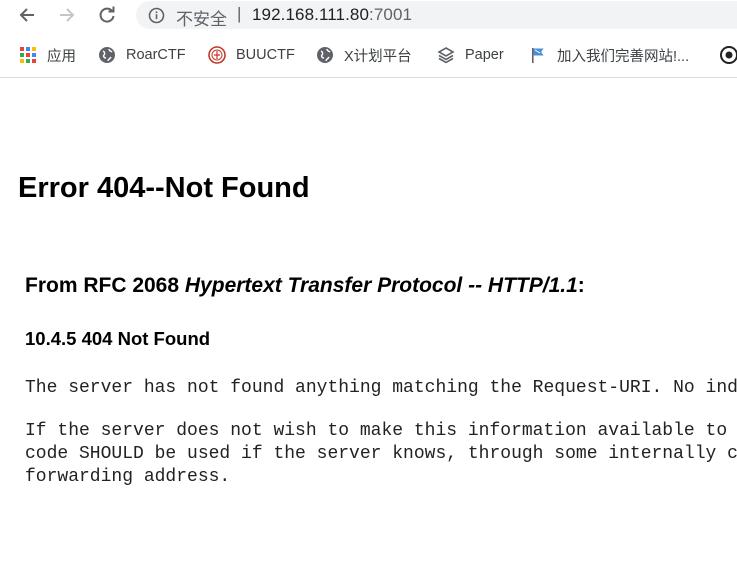 The width and height of the screenshot is (737, 577). I want to click on back-arrow-icon, so click(26, 15).